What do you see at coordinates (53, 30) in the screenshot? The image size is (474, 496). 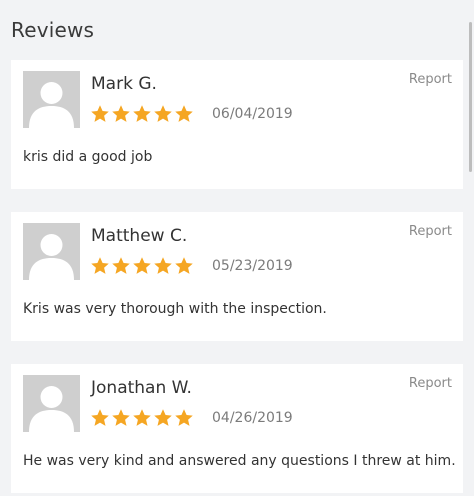 I see `page-title: Reviews` at bounding box center [53, 30].